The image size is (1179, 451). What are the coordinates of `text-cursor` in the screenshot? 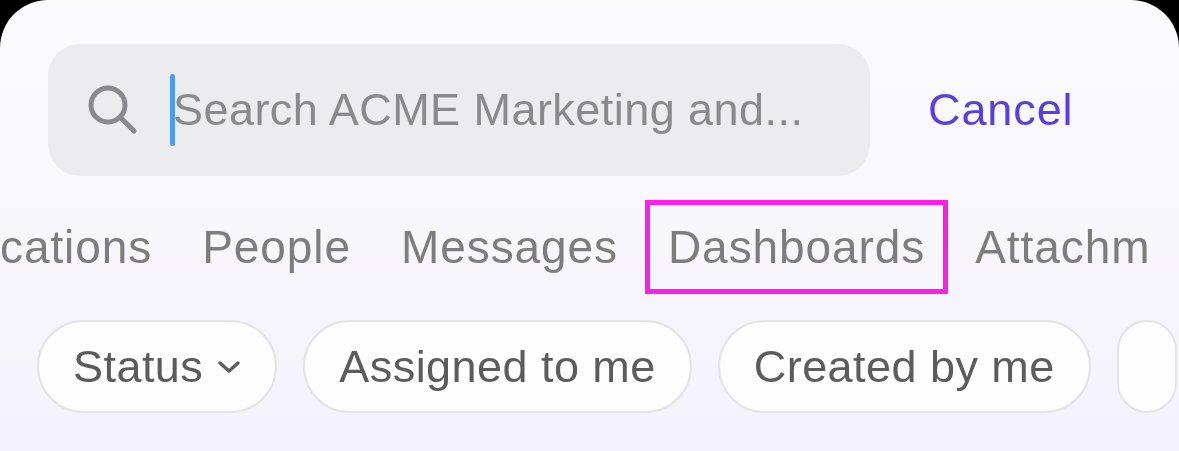 It's located at (172, 110).